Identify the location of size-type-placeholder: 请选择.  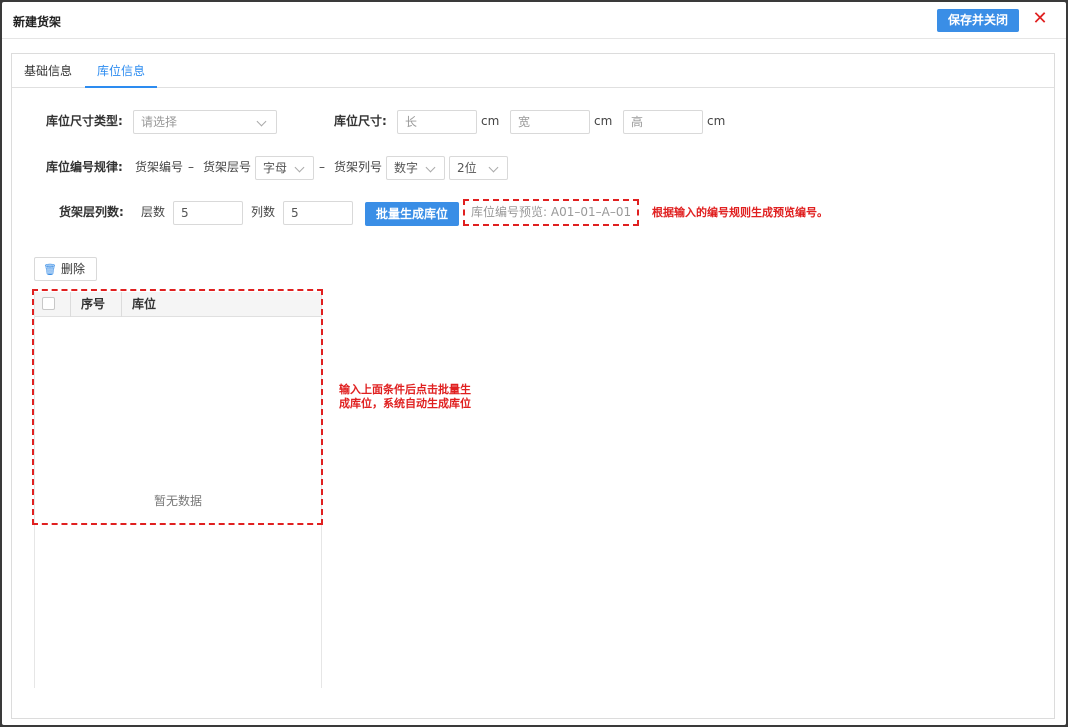
(159, 122).